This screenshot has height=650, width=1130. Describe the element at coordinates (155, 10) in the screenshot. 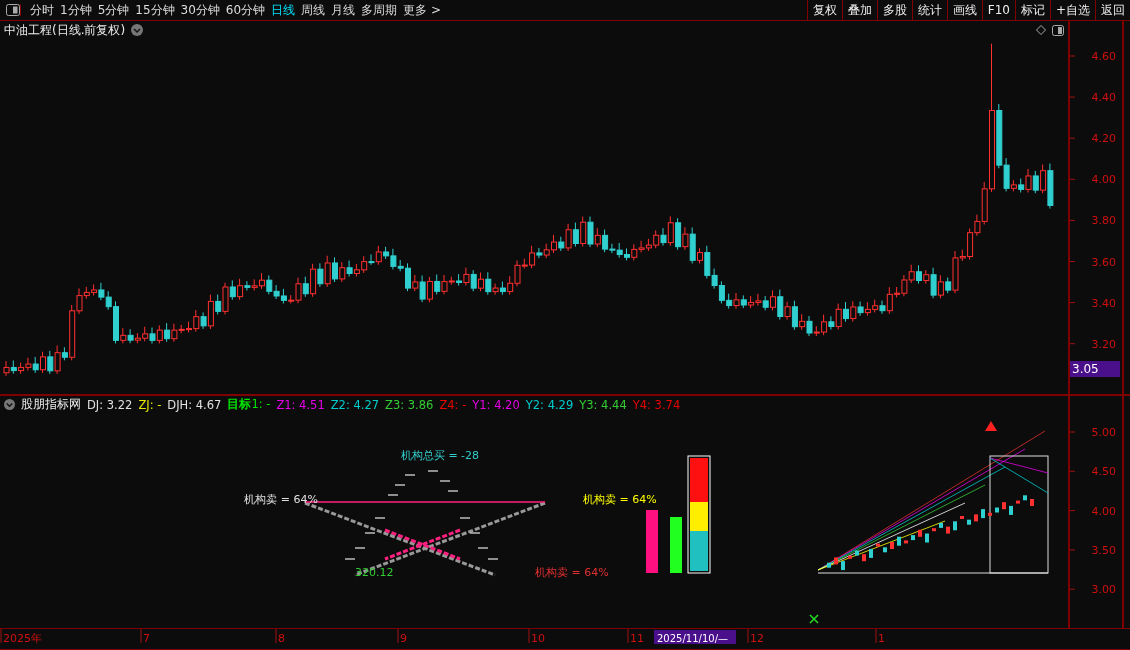

I see `period-tab: 15分钟` at that location.